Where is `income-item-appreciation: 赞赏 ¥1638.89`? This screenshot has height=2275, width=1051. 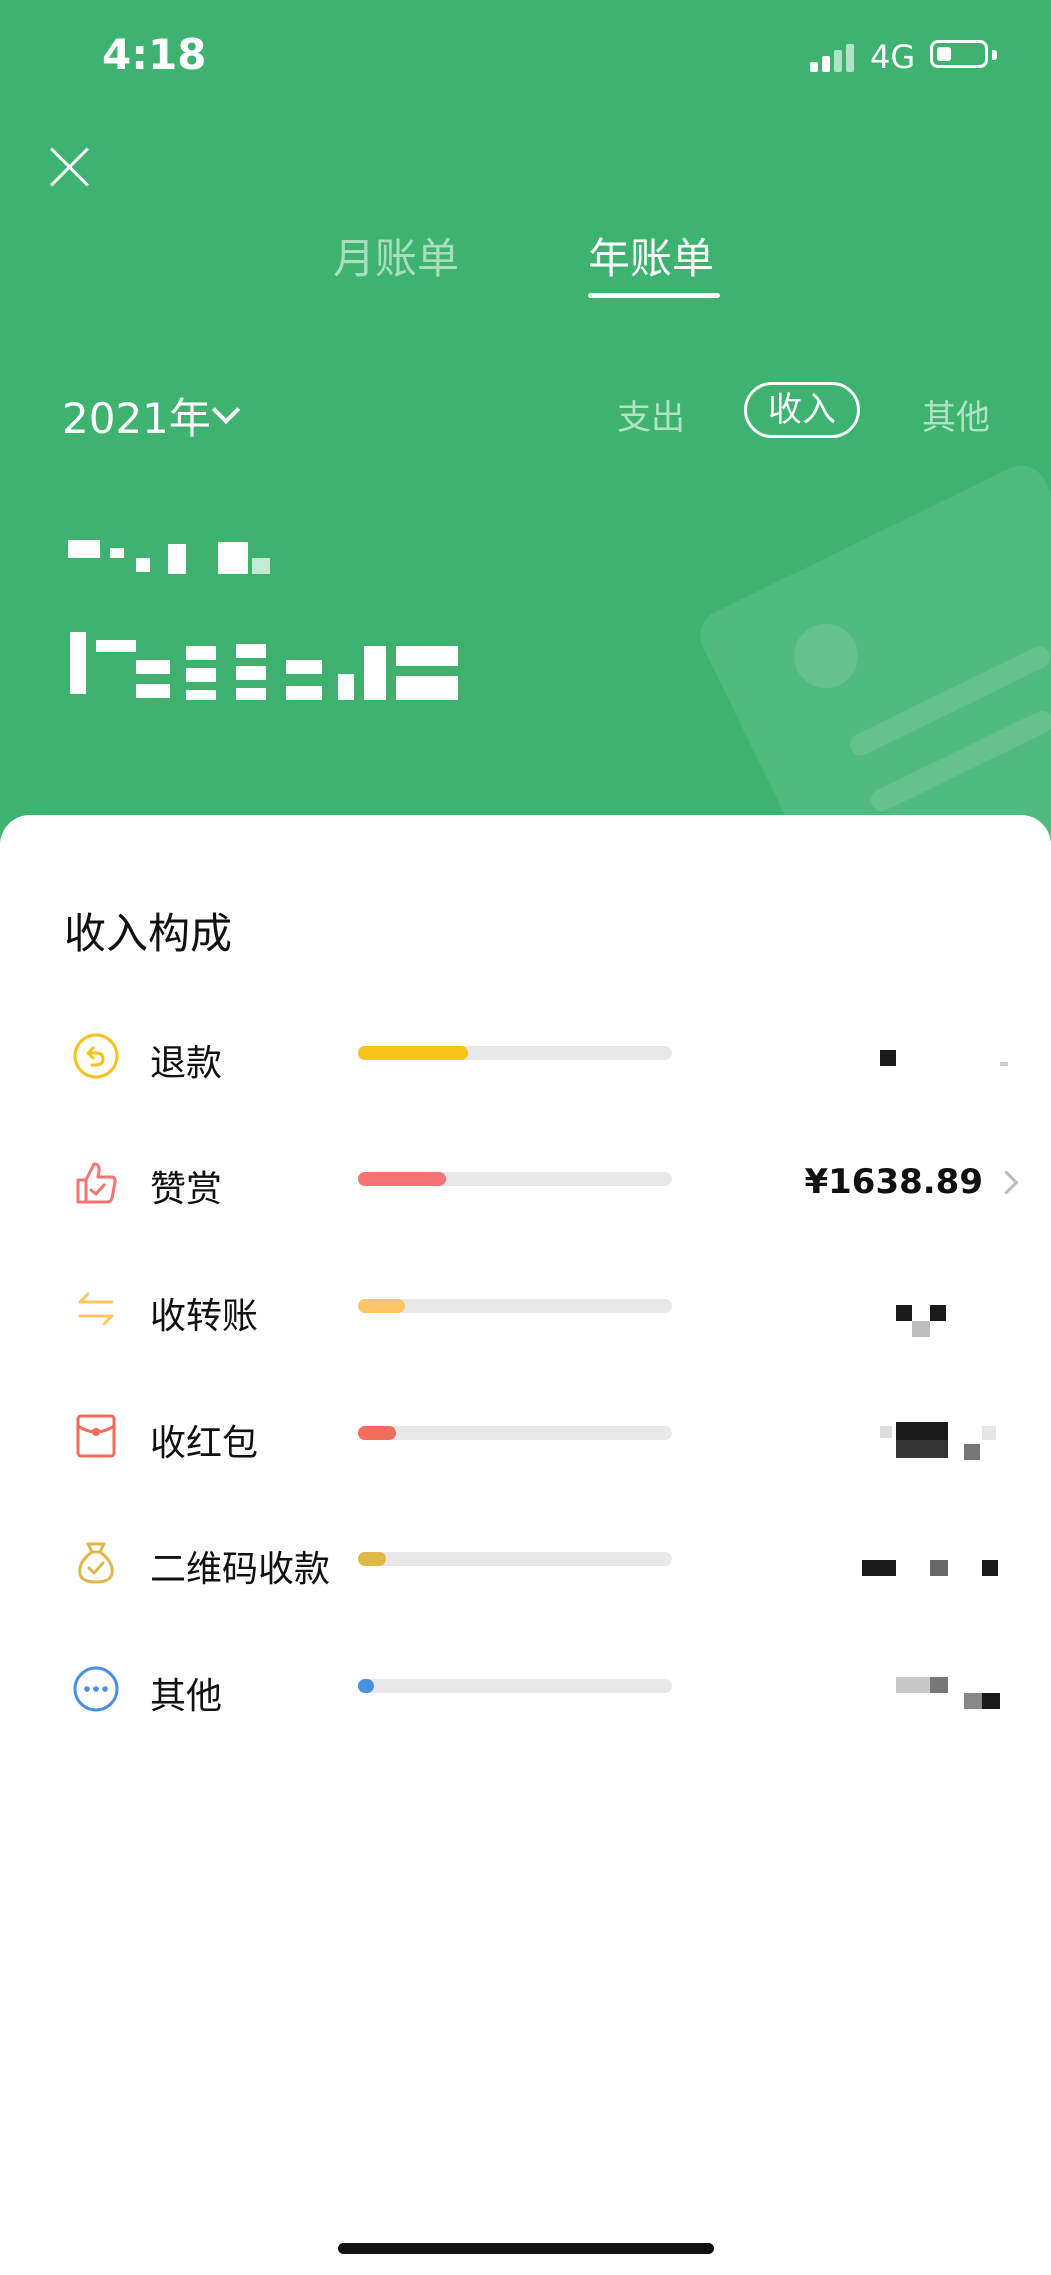 income-item-appreciation: 赞赏 ¥1638.89 is located at coordinates (525, 1182).